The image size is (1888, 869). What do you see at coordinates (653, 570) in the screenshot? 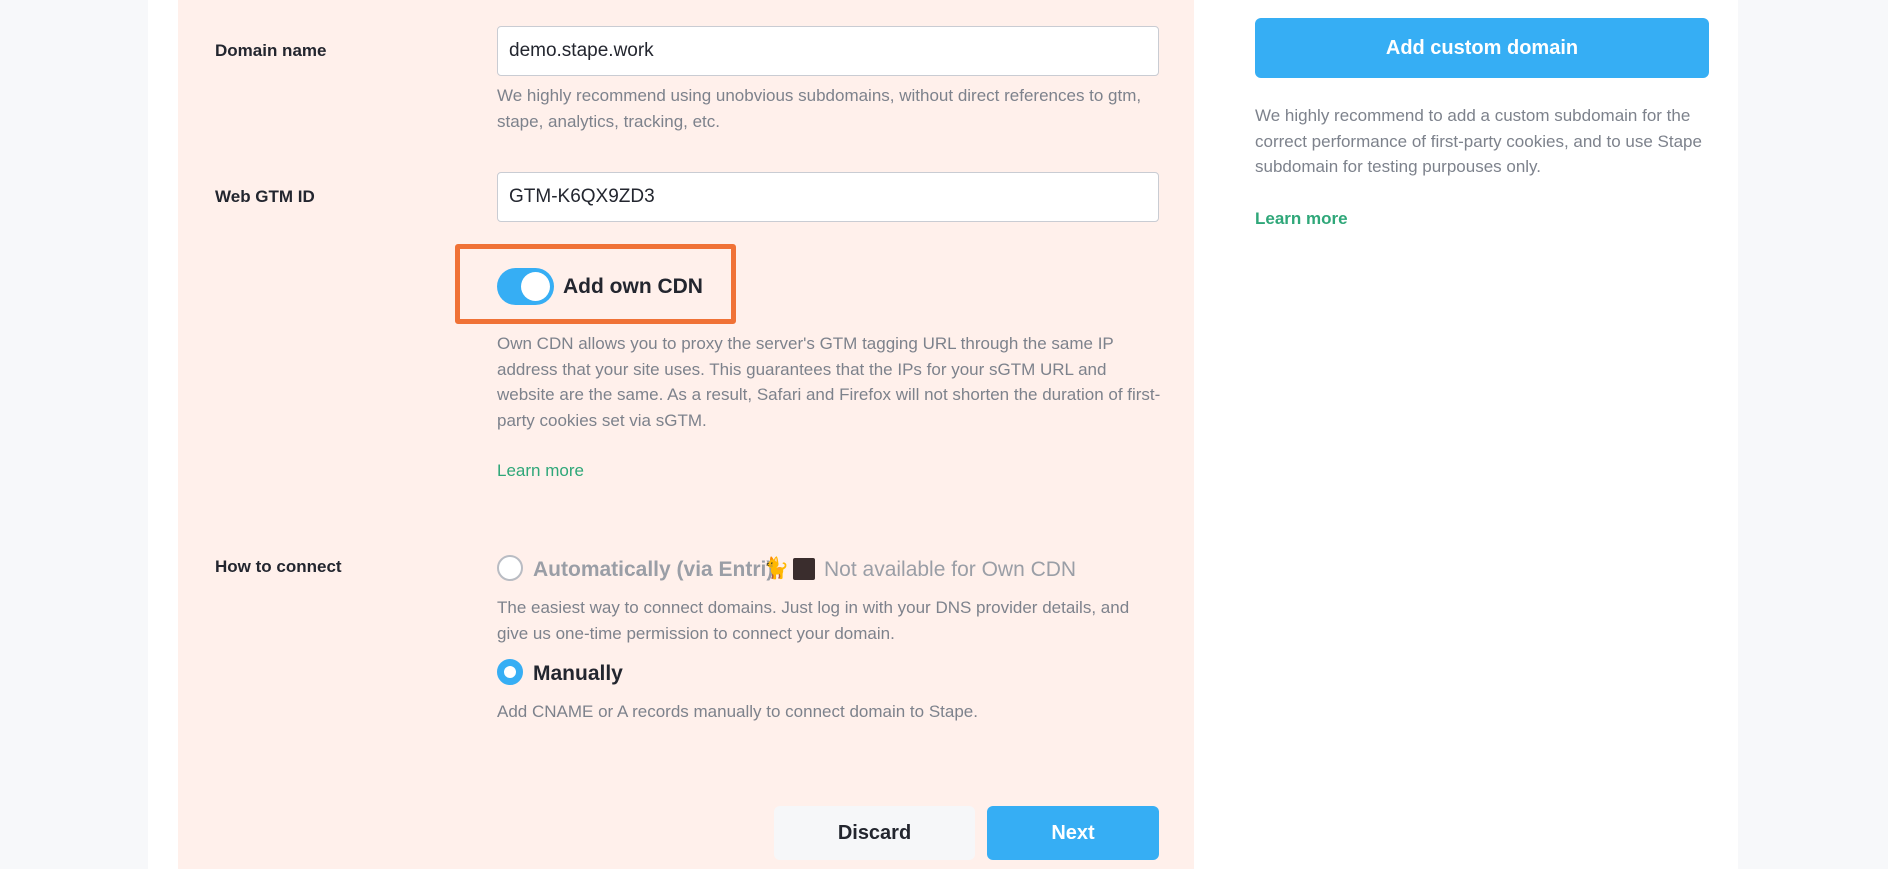
I see `radio-automatic-label: Automatically (via Entri)` at bounding box center [653, 570].